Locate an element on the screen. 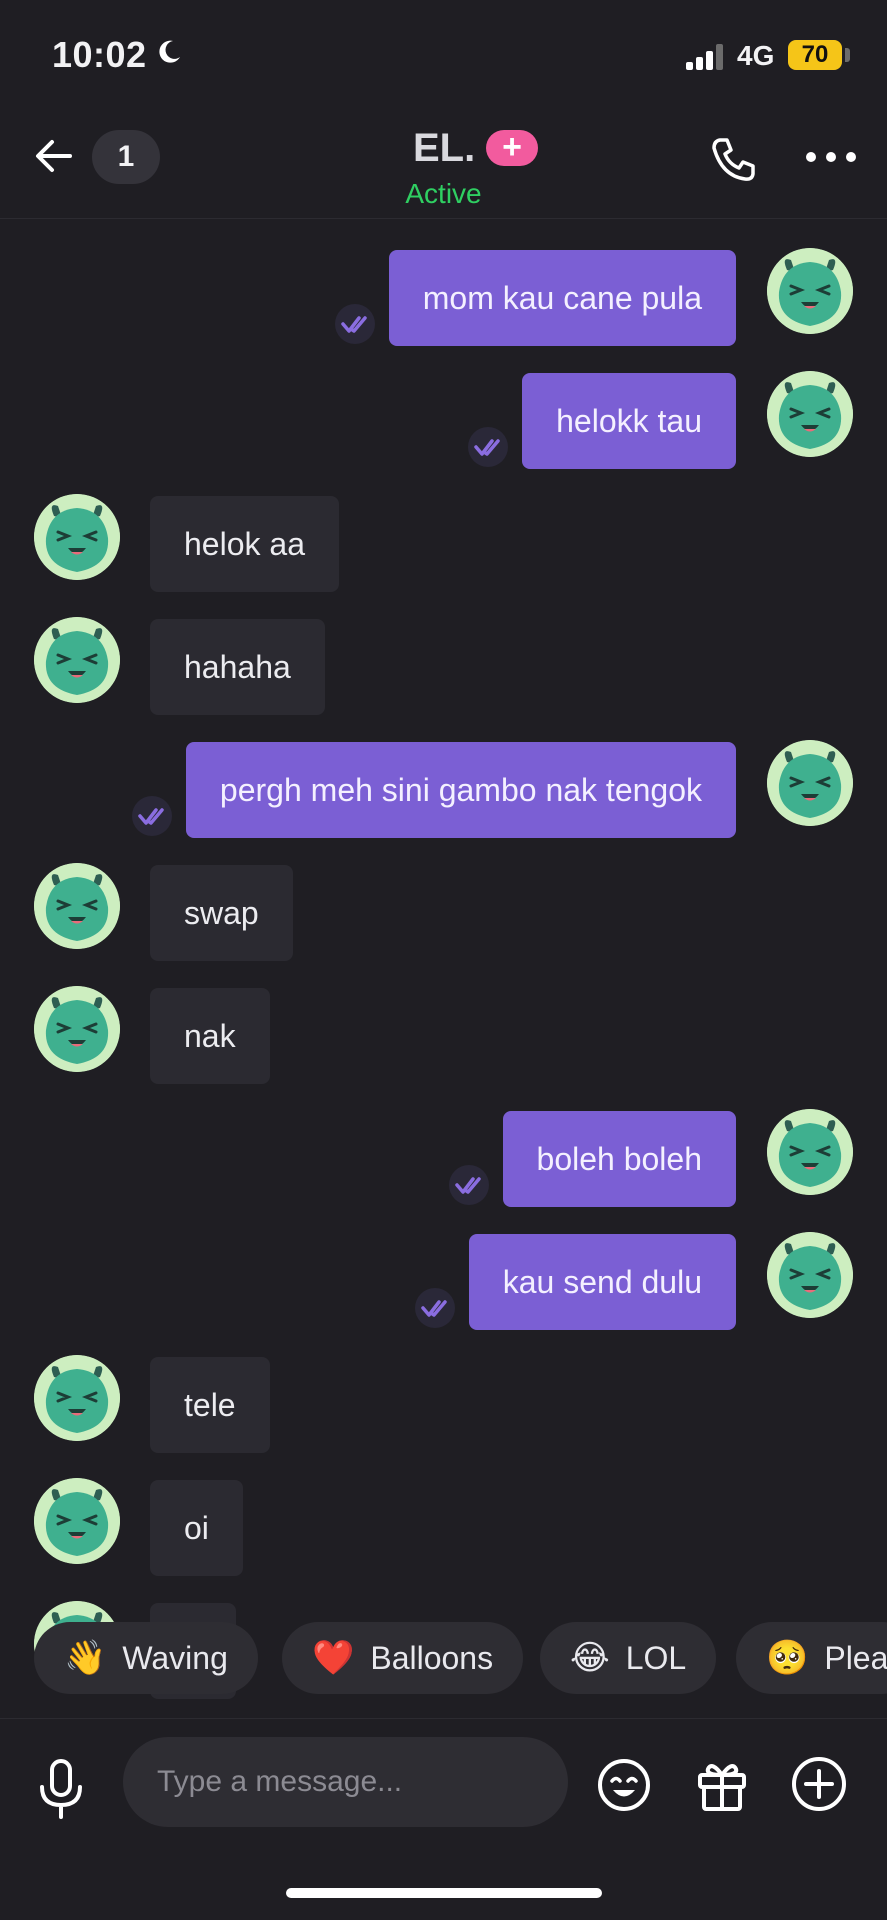 Image resolution: width=887 pixels, height=1920 pixels. outgoing-message: helokk tau is located at coordinates (443, 422).